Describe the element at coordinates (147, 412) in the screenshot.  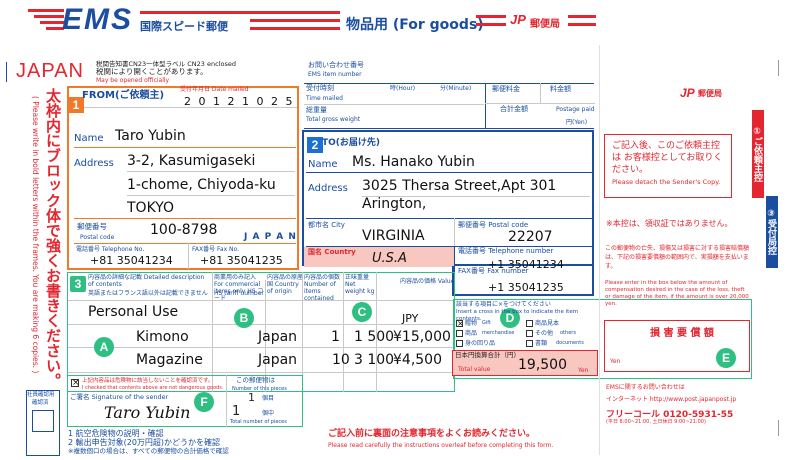
I see `sender-signature: Taro Yubin` at that location.